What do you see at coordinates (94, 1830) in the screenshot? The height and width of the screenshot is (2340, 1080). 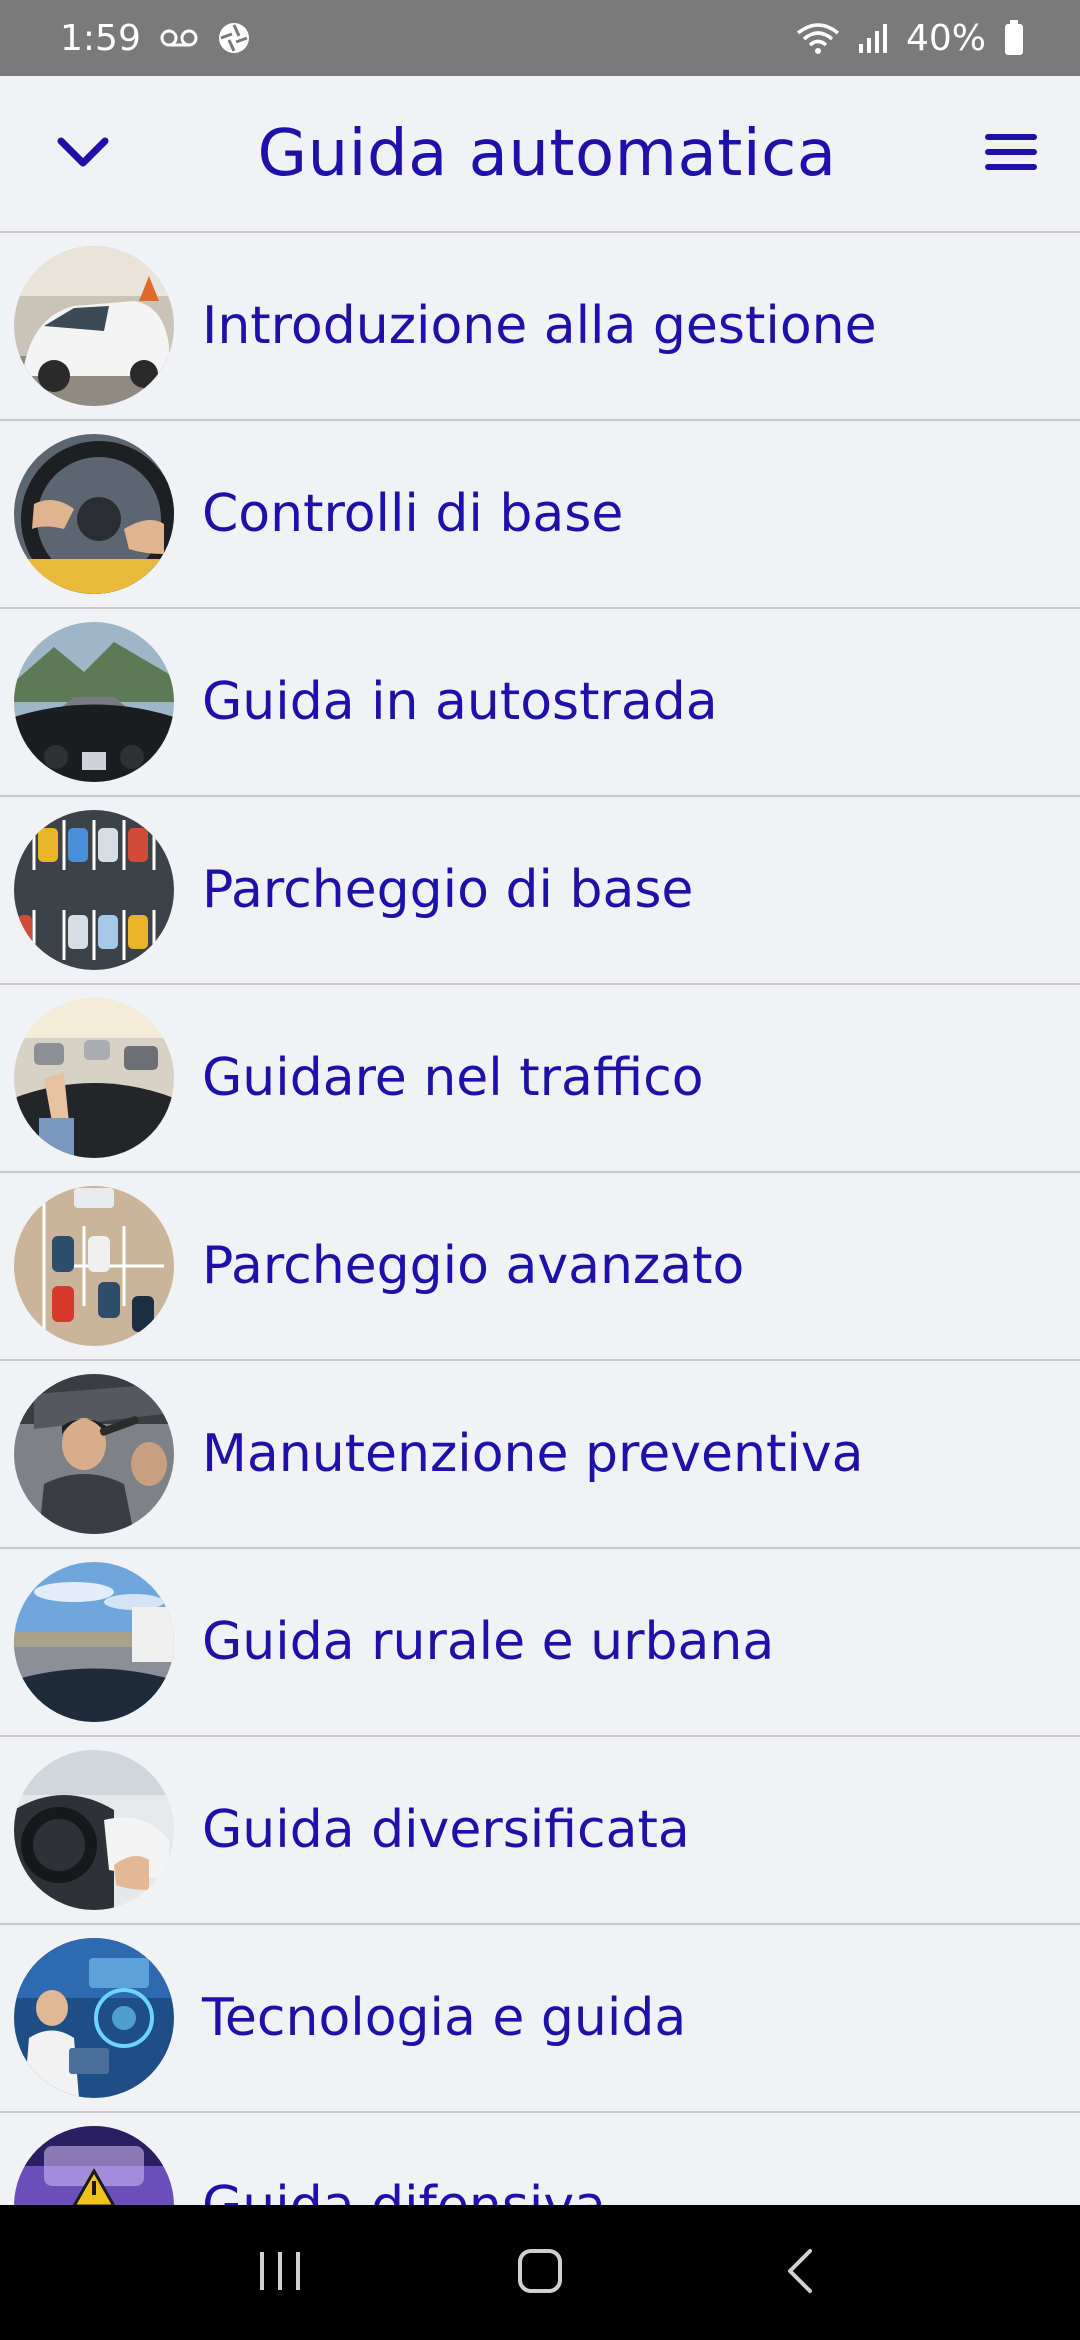 I see `dashboard-thumbnail` at bounding box center [94, 1830].